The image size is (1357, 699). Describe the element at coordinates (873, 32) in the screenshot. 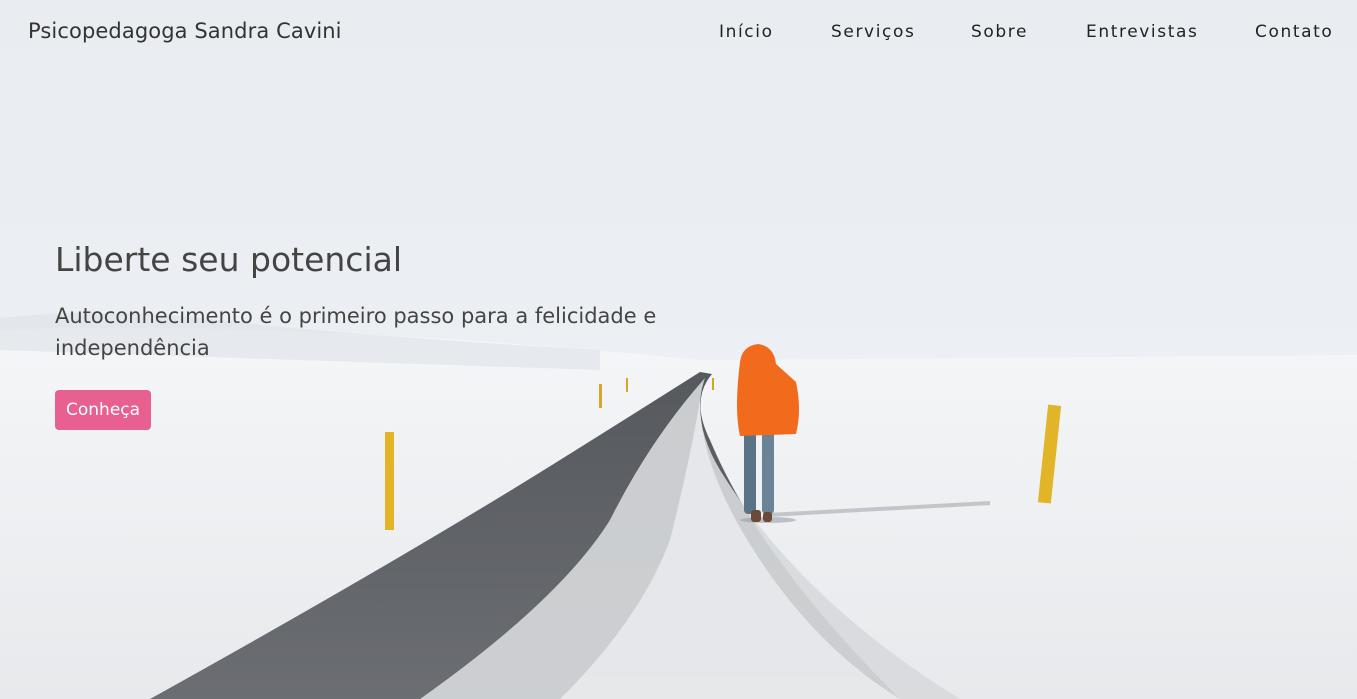

I see `nav-item-servicos: Serviços` at that location.